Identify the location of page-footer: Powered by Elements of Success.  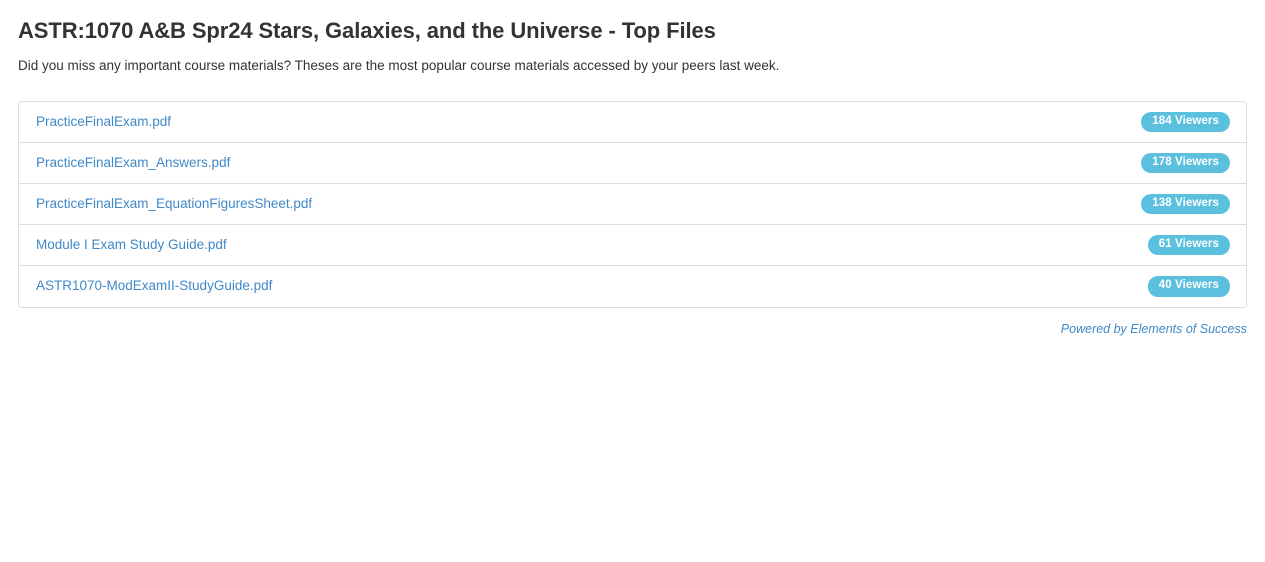
(632, 329).